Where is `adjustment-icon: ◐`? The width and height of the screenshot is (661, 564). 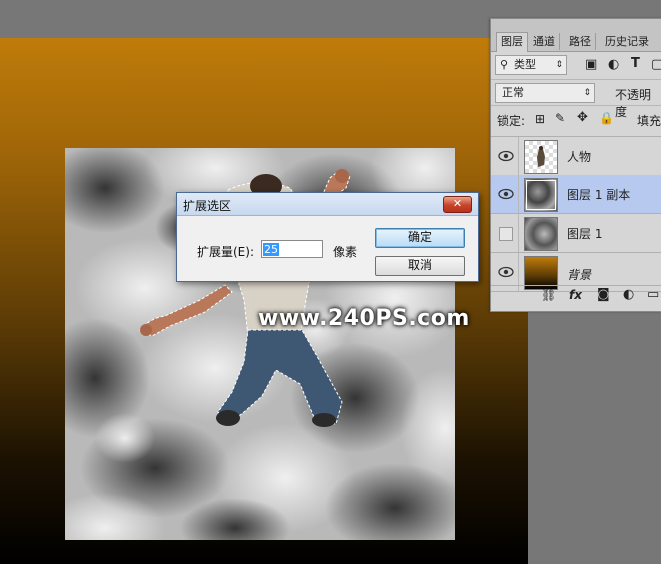 adjustment-icon: ◐ is located at coordinates (628, 294).